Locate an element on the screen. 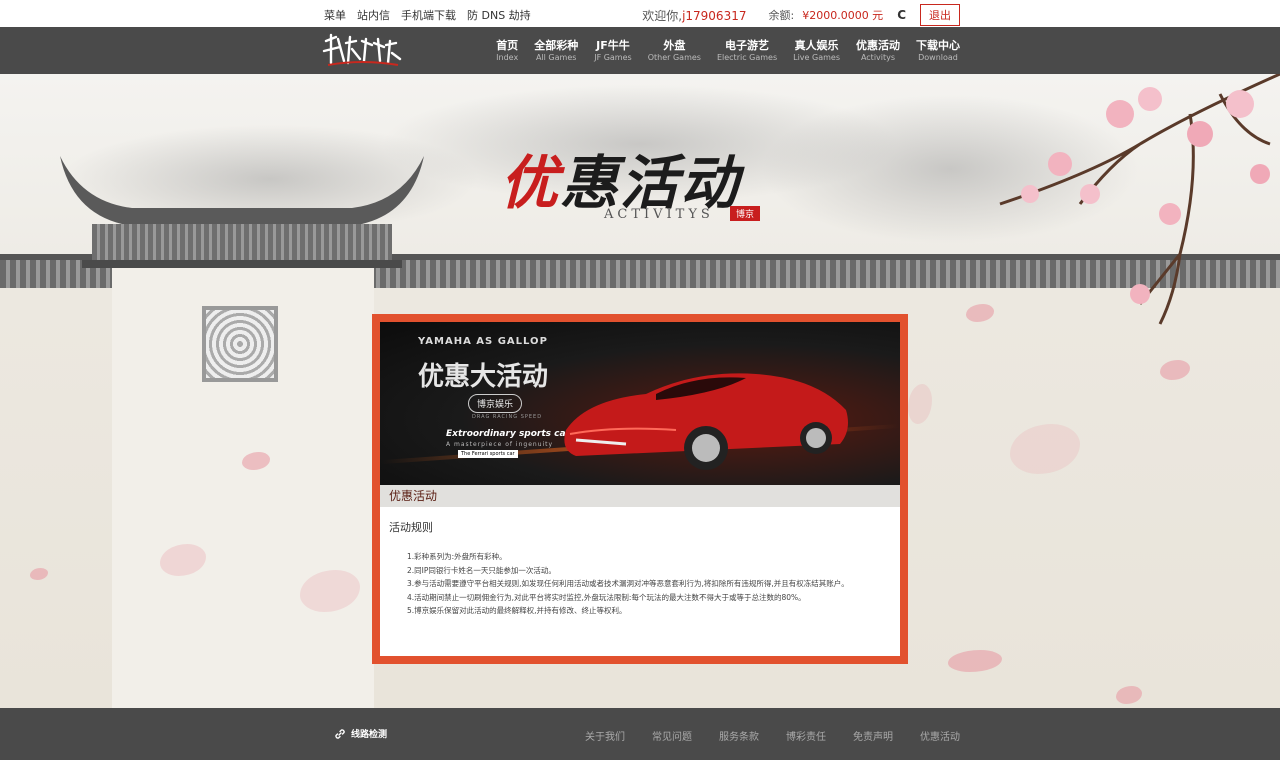 This screenshot has width=1280, height=760. title-seal: 博京 is located at coordinates (745, 213).